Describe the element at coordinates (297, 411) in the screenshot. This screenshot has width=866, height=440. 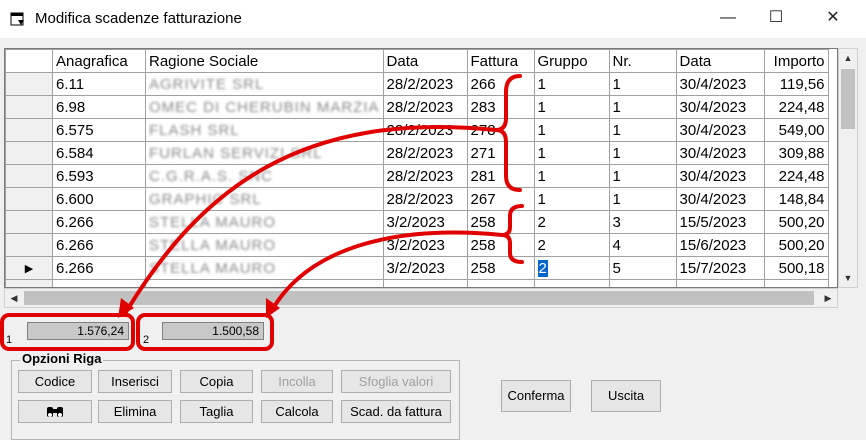
I see `calcola-button: Calcola` at that location.